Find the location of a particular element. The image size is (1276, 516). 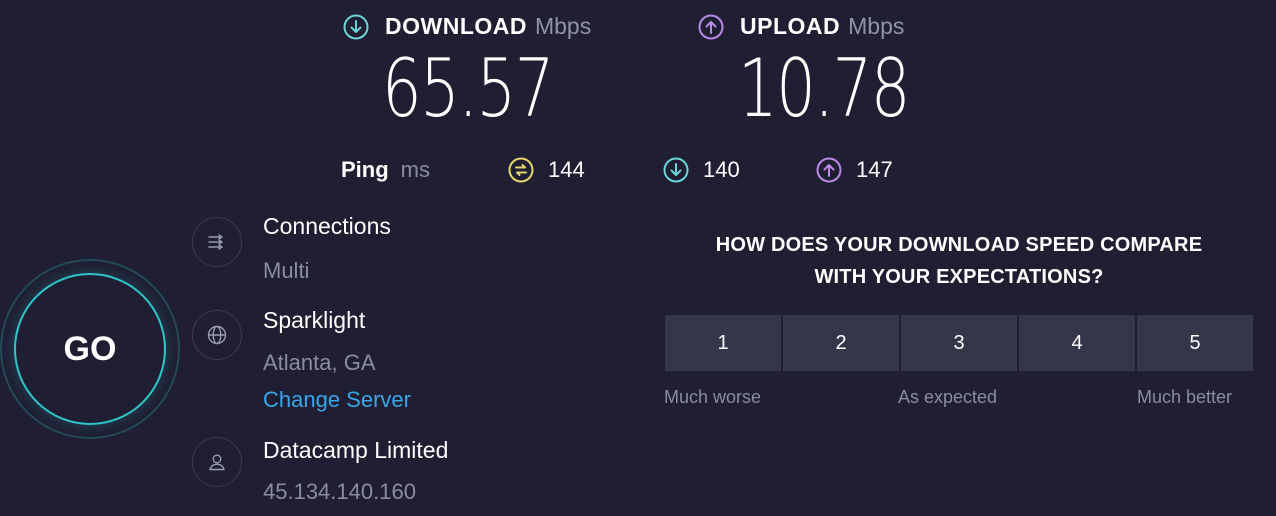

ping-download: 140 is located at coordinates (701, 170).